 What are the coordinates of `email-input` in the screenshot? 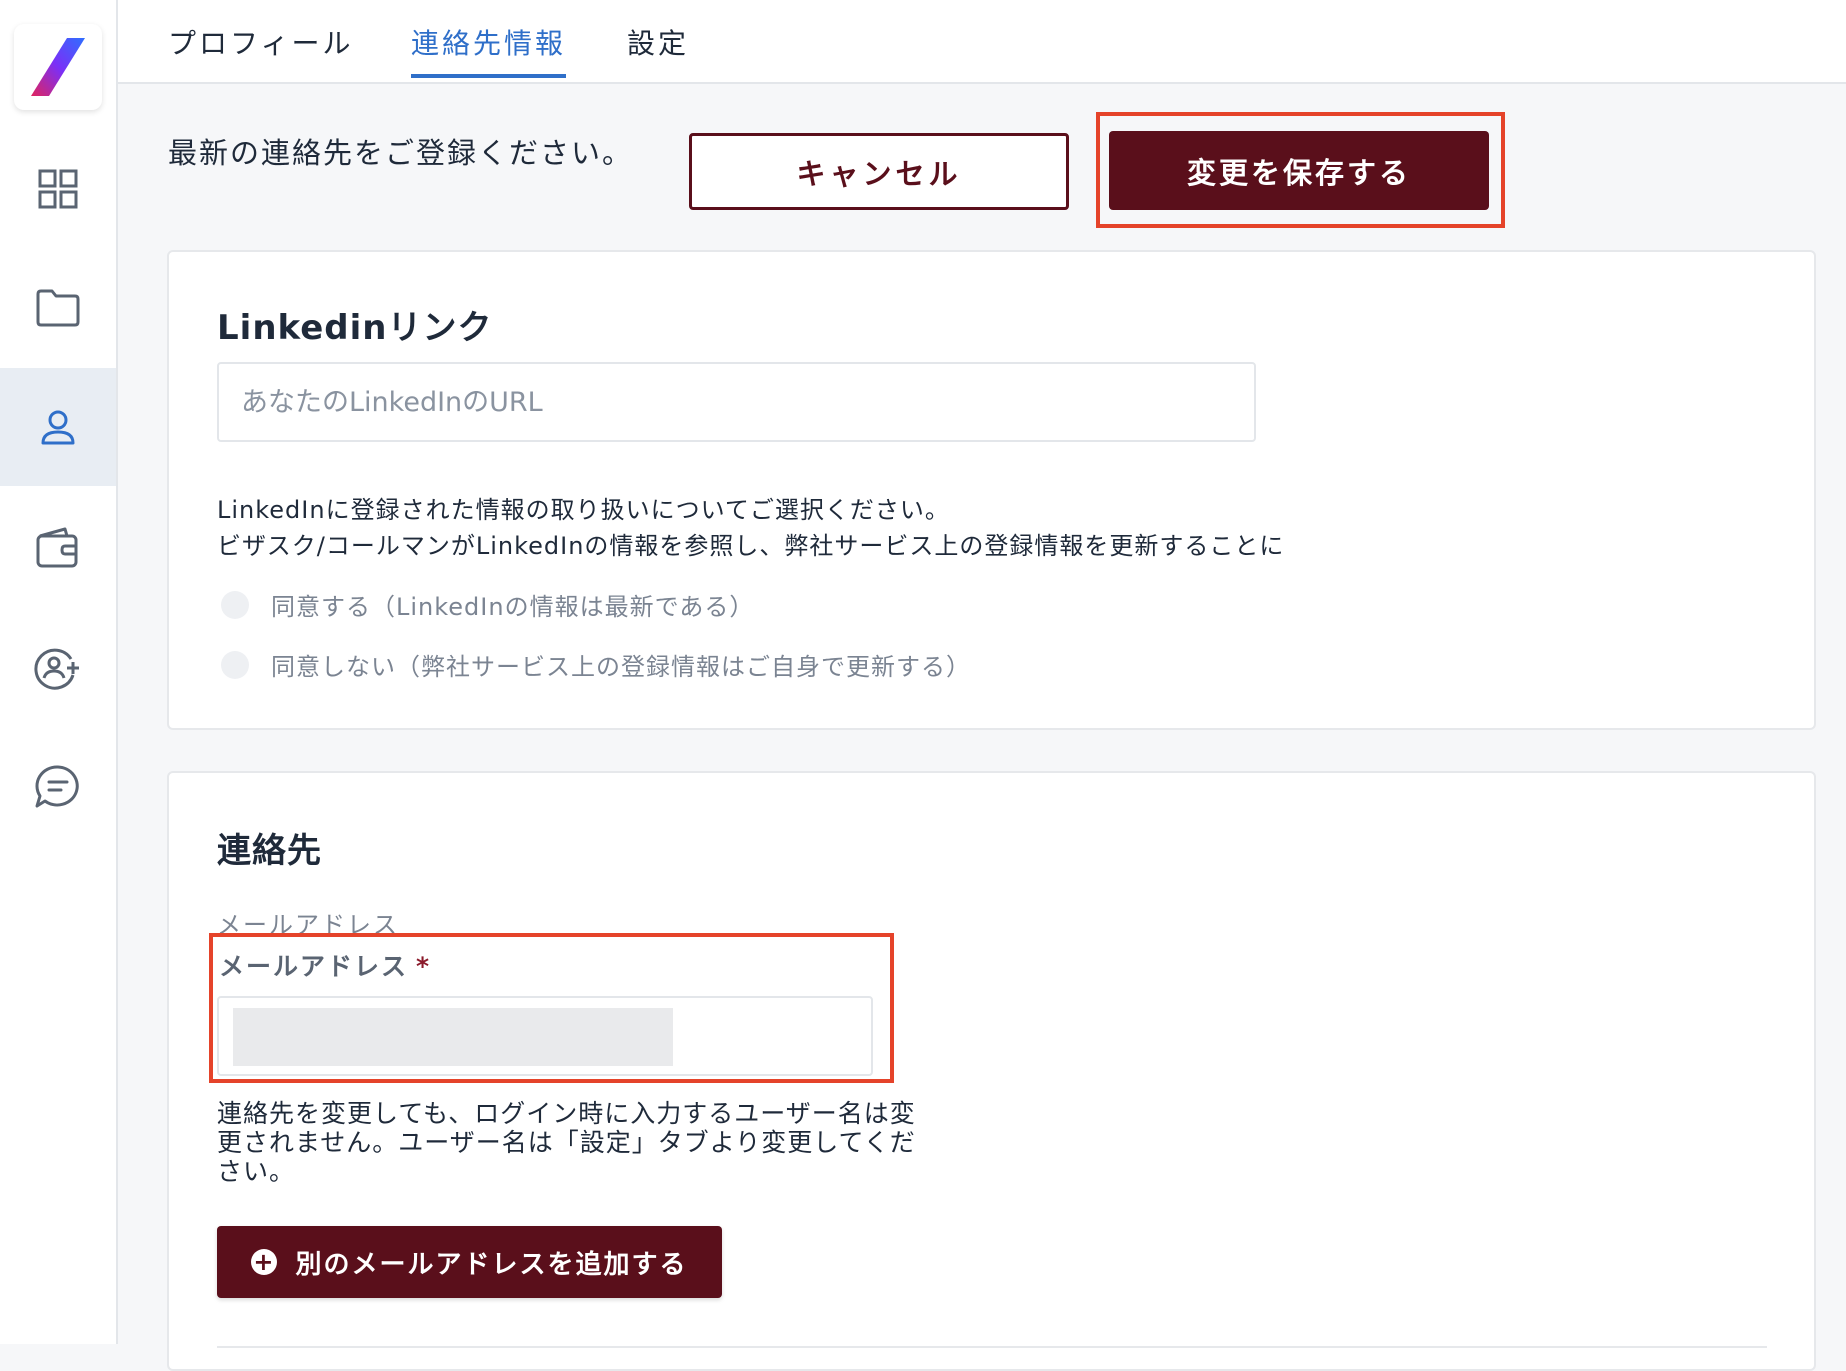 It's located at (453, 1037).